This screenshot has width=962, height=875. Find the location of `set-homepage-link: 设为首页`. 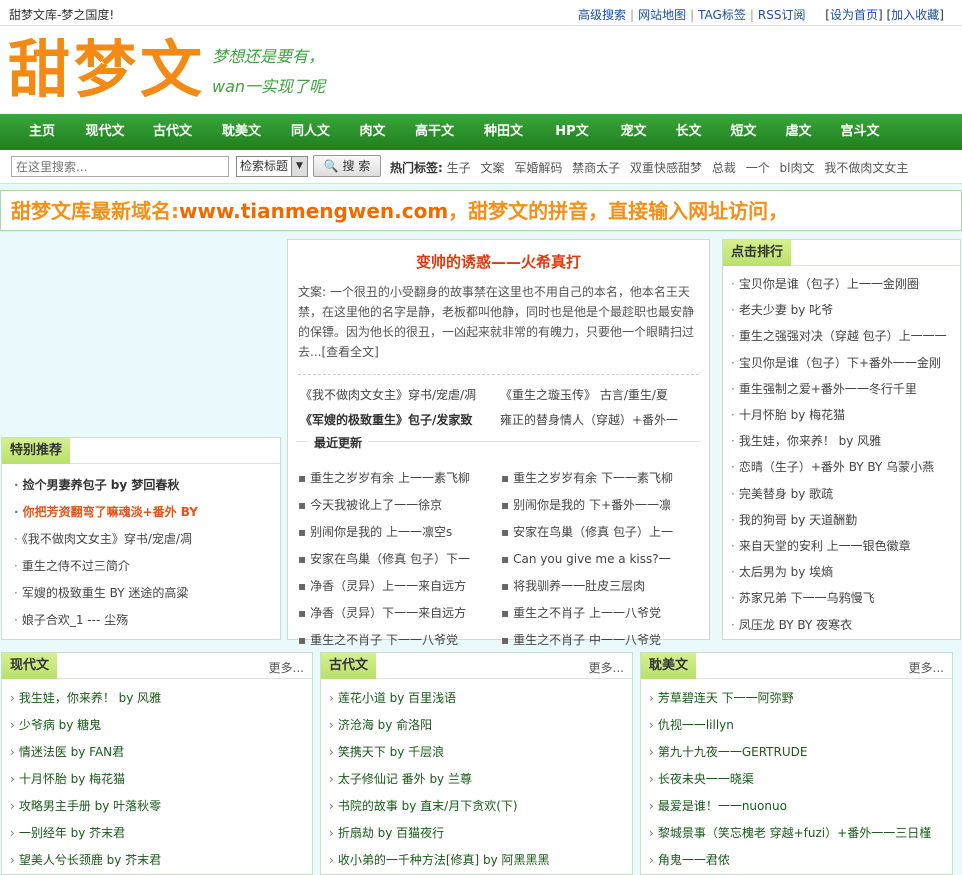

set-homepage-link: 设为首页 is located at coordinates (854, 15).